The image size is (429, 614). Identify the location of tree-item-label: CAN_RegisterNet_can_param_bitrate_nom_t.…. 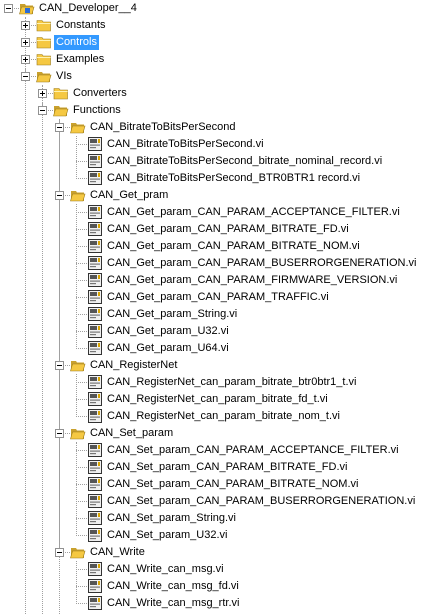
(223, 416).